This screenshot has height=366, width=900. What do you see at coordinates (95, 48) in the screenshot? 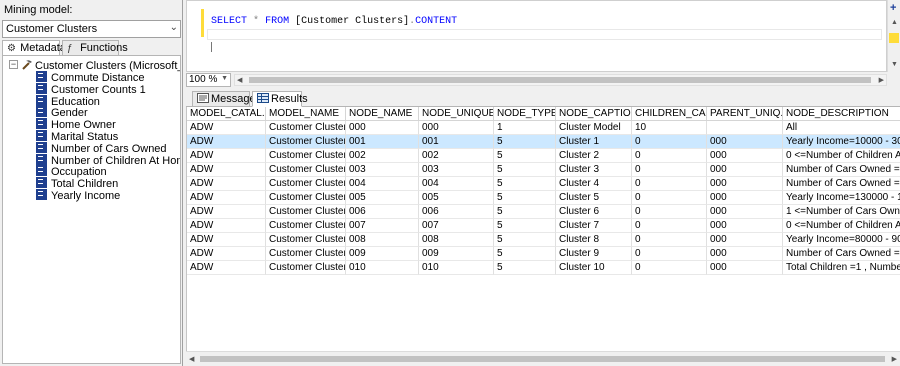
I see `tab-functions: ƒ Functions` at bounding box center [95, 48].